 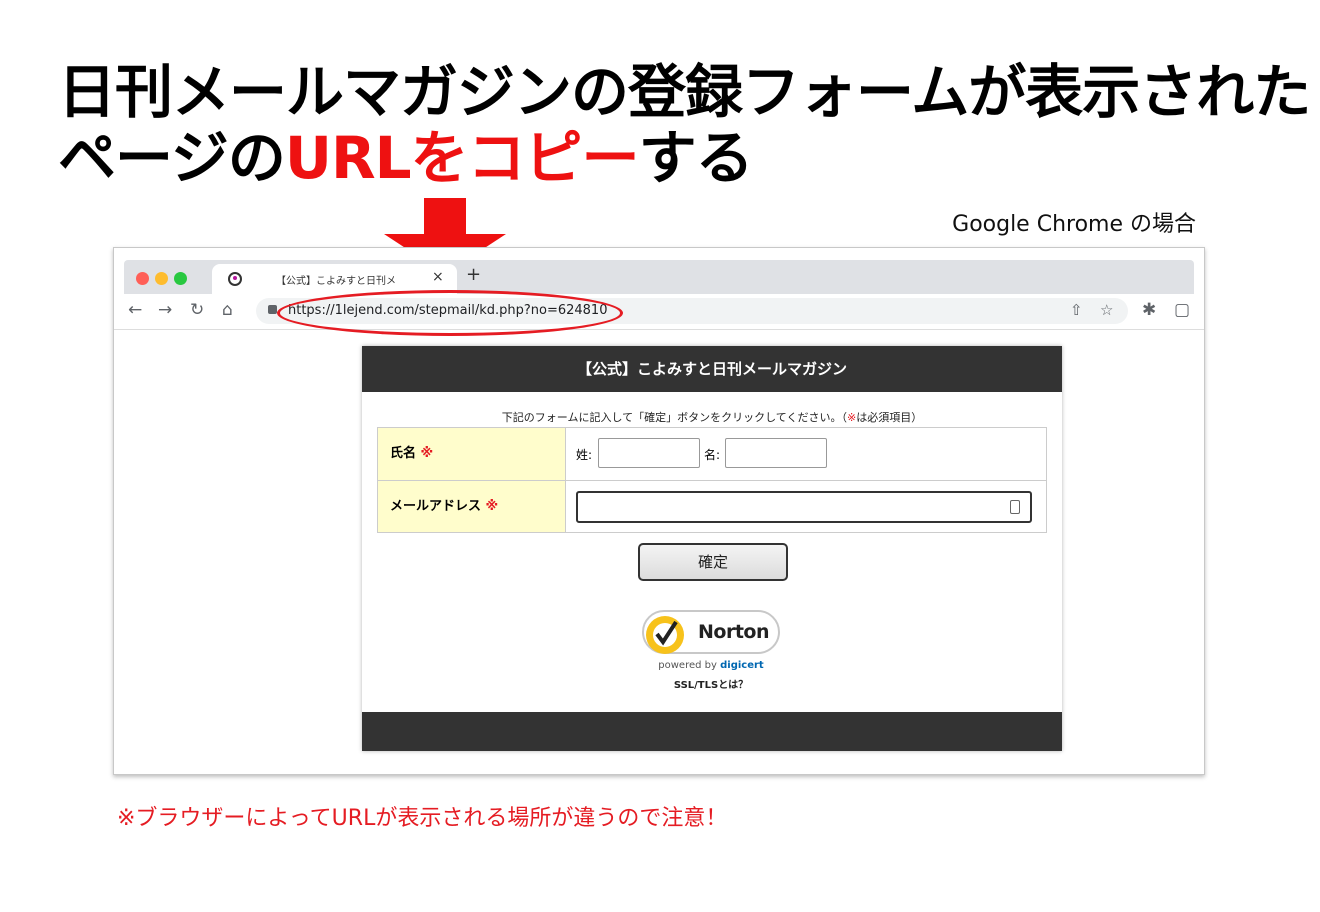 What do you see at coordinates (1106, 310) in the screenshot?
I see `bookmark-star-icon: ☆` at bounding box center [1106, 310].